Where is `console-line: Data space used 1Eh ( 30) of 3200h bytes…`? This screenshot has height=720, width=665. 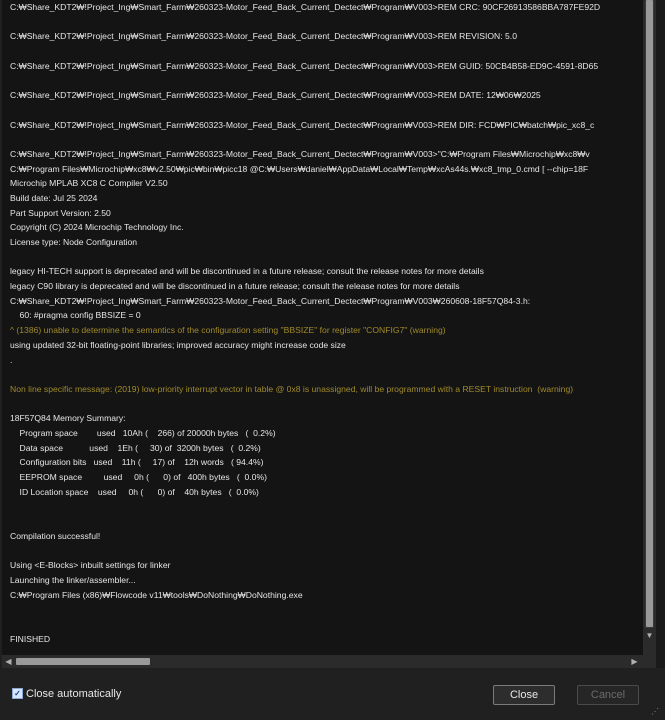
console-line: Data space used 1Eh ( 30) of 3200h bytes… is located at coordinates (135, 447).